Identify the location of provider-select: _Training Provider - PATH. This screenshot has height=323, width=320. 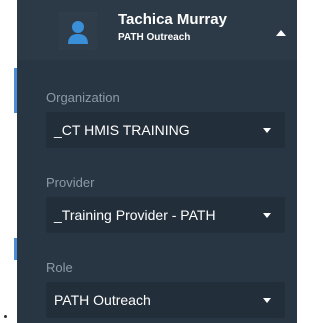
(165, 215).